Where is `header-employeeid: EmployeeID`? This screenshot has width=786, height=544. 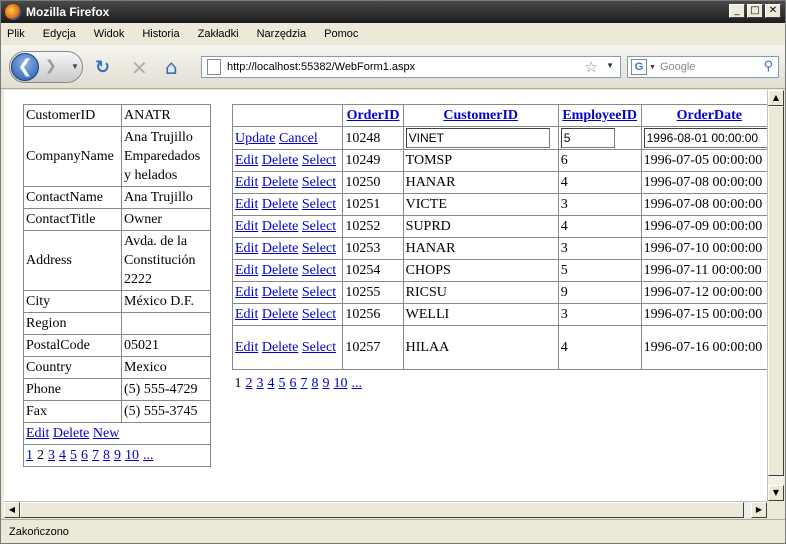
header-employeeid: EmployeeID is located at coordinates (599, 115).